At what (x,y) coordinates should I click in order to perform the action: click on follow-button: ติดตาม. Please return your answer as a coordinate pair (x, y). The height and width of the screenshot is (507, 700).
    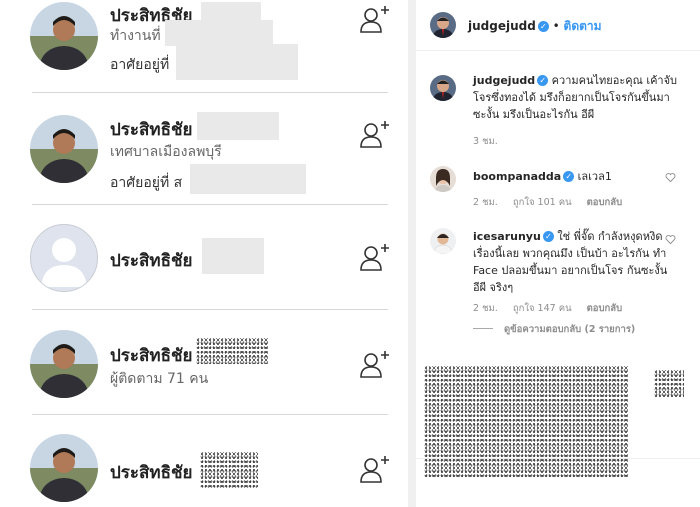
    Looking at the image, I should click on (583, 26).